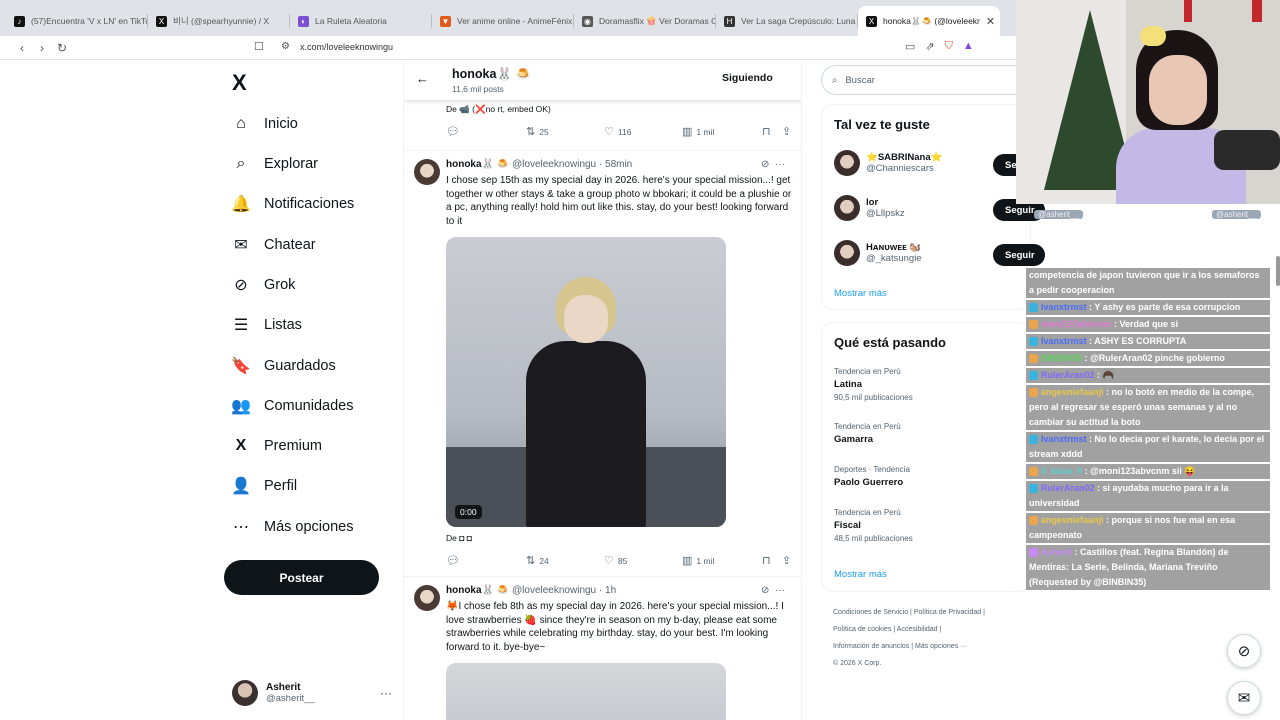  I want to click on tweet-source: De 📹 (❌no rt, embed OK), so click(498, 109).